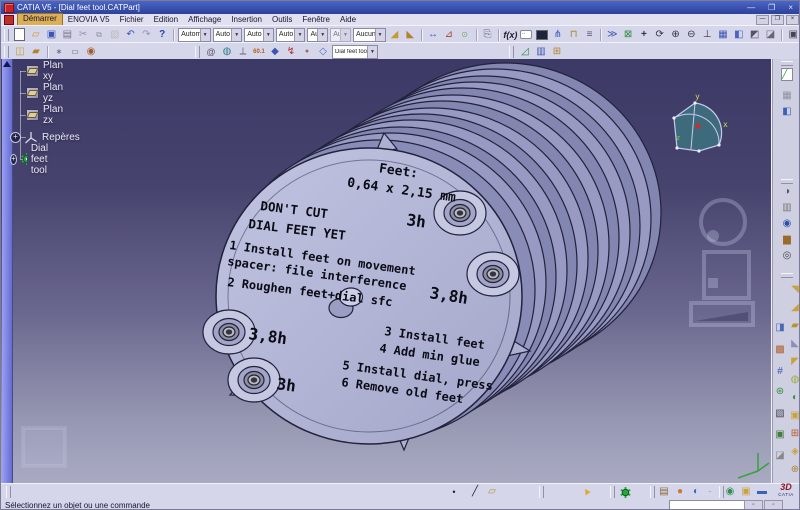 The image size is (800, 510). What do you see at coordinates (762, 19) in the screenshot?
I see `child-minimize-button: —` at bounding box center [762, 19].